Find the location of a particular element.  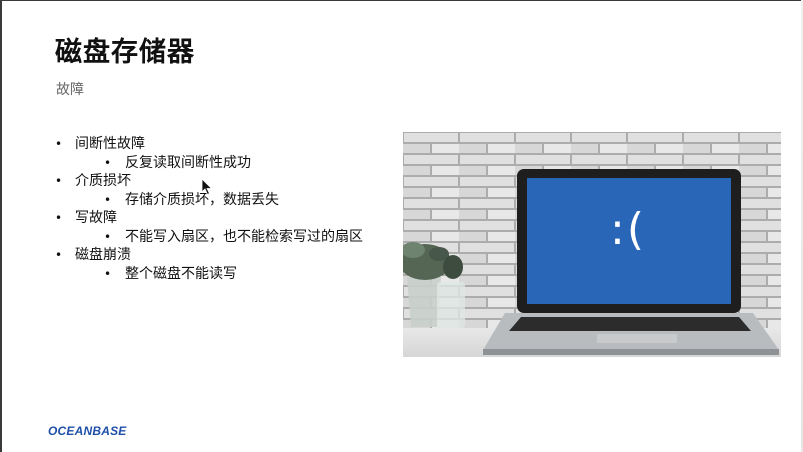

sub-bullet-item: 反复读取间断性成功 is located at coordinates (233, 163).